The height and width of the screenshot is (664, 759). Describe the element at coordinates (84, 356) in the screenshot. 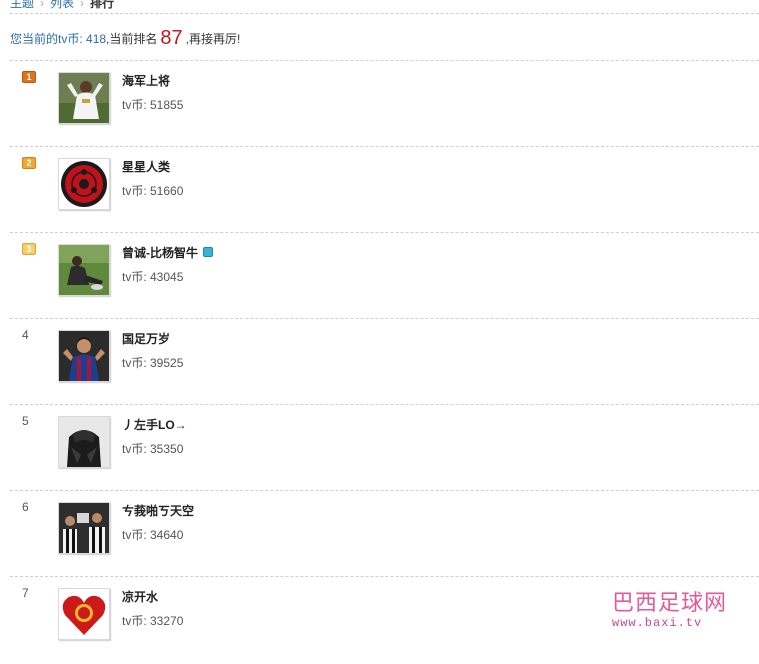

I see `barcelona-player-avatar` at that location.